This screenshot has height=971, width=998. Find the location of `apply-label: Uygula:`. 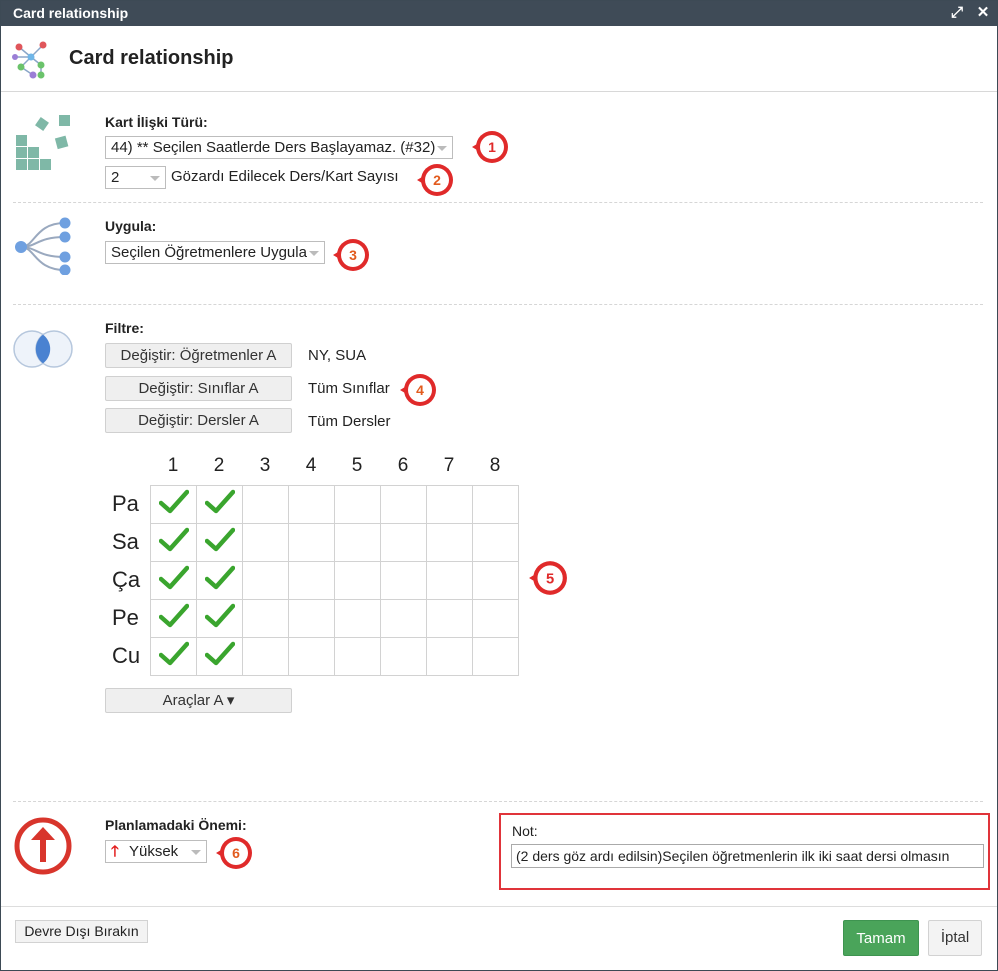

apply-label: Uygula: is located at coordinates (131, 226).